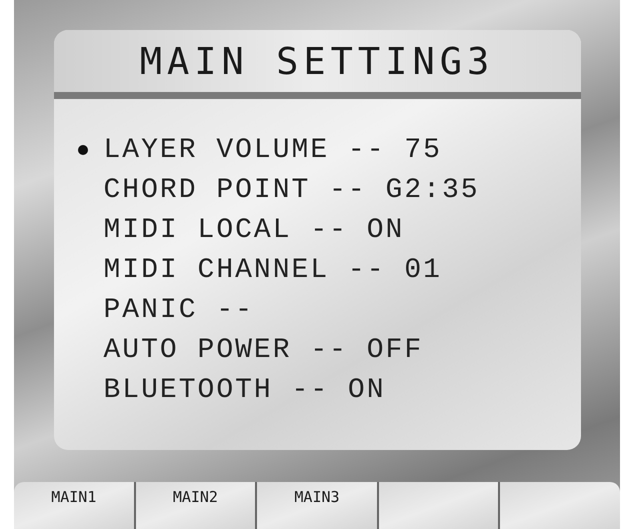 The image size is (628, 529). I want to click on soft-key: MAIN1, so click(75, 505).